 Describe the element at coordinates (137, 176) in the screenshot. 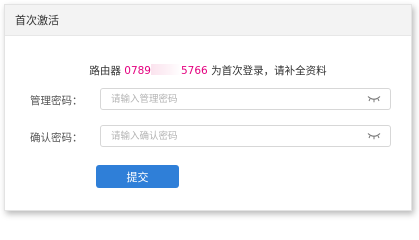

I see `submit-button: 提交` at that location.